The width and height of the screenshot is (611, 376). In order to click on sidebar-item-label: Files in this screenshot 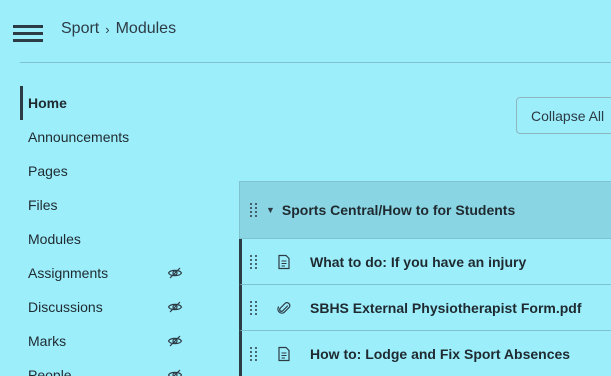, I will do `click(43, 205)`.